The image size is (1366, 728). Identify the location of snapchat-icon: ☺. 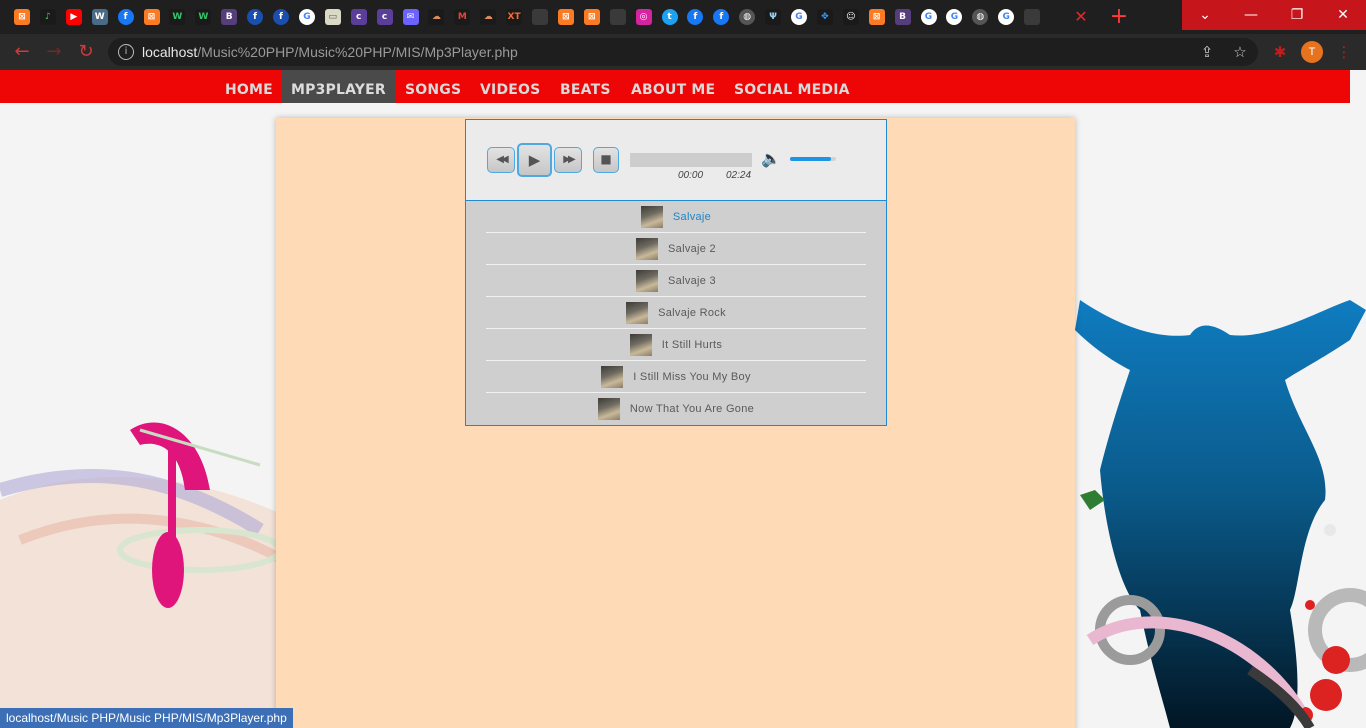
(850, 17).